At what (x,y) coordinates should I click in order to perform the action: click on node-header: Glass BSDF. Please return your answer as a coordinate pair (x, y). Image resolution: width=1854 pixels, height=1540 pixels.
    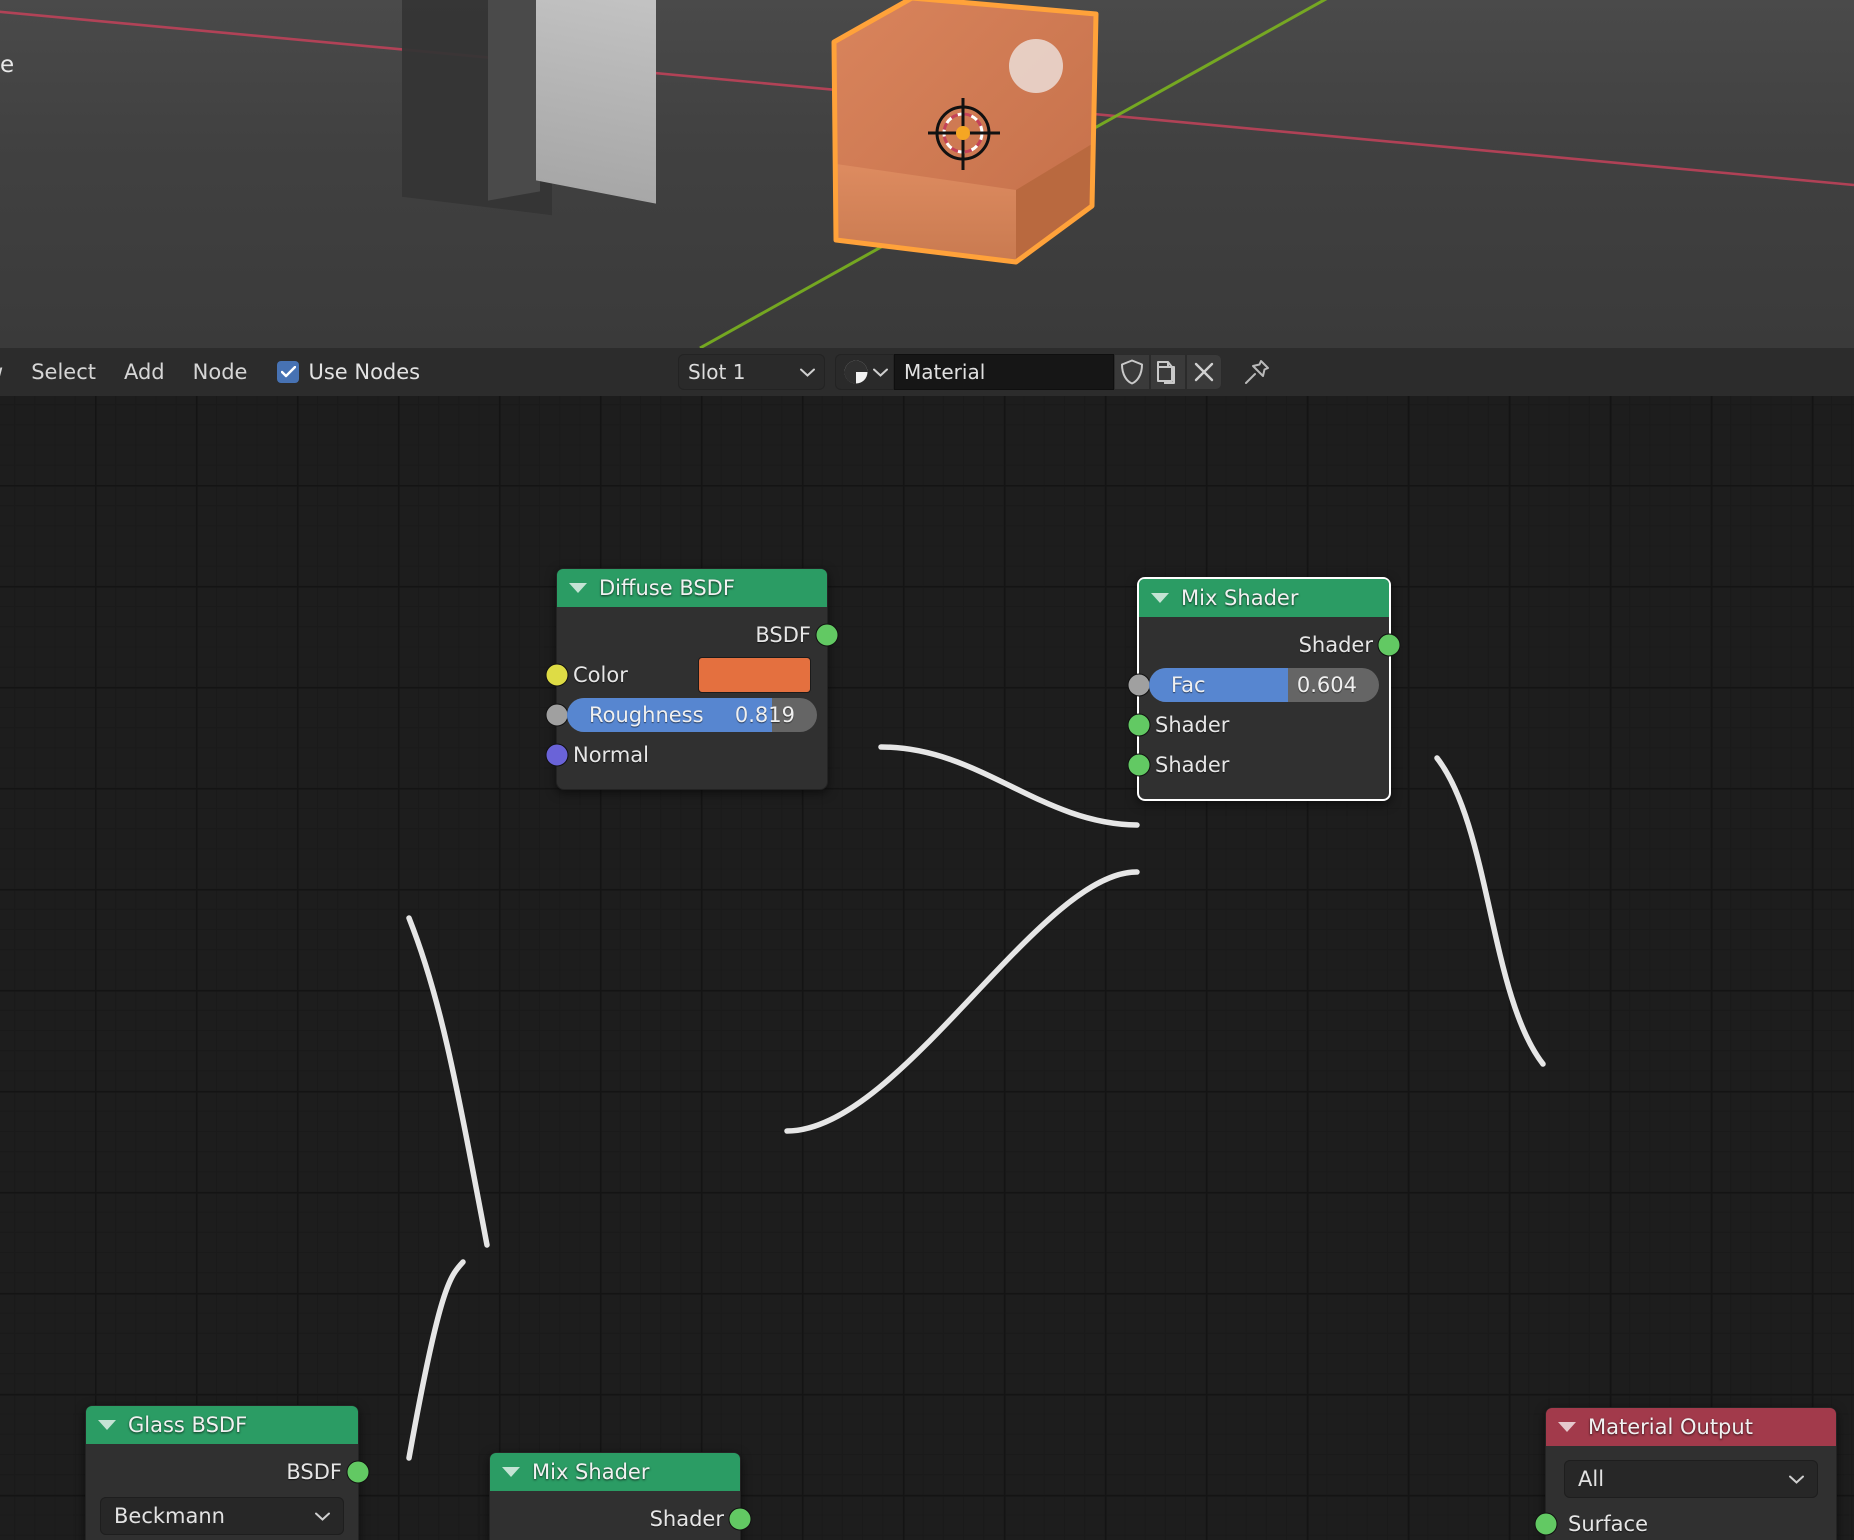
    Looking at the image, I should click on (222, 1425).